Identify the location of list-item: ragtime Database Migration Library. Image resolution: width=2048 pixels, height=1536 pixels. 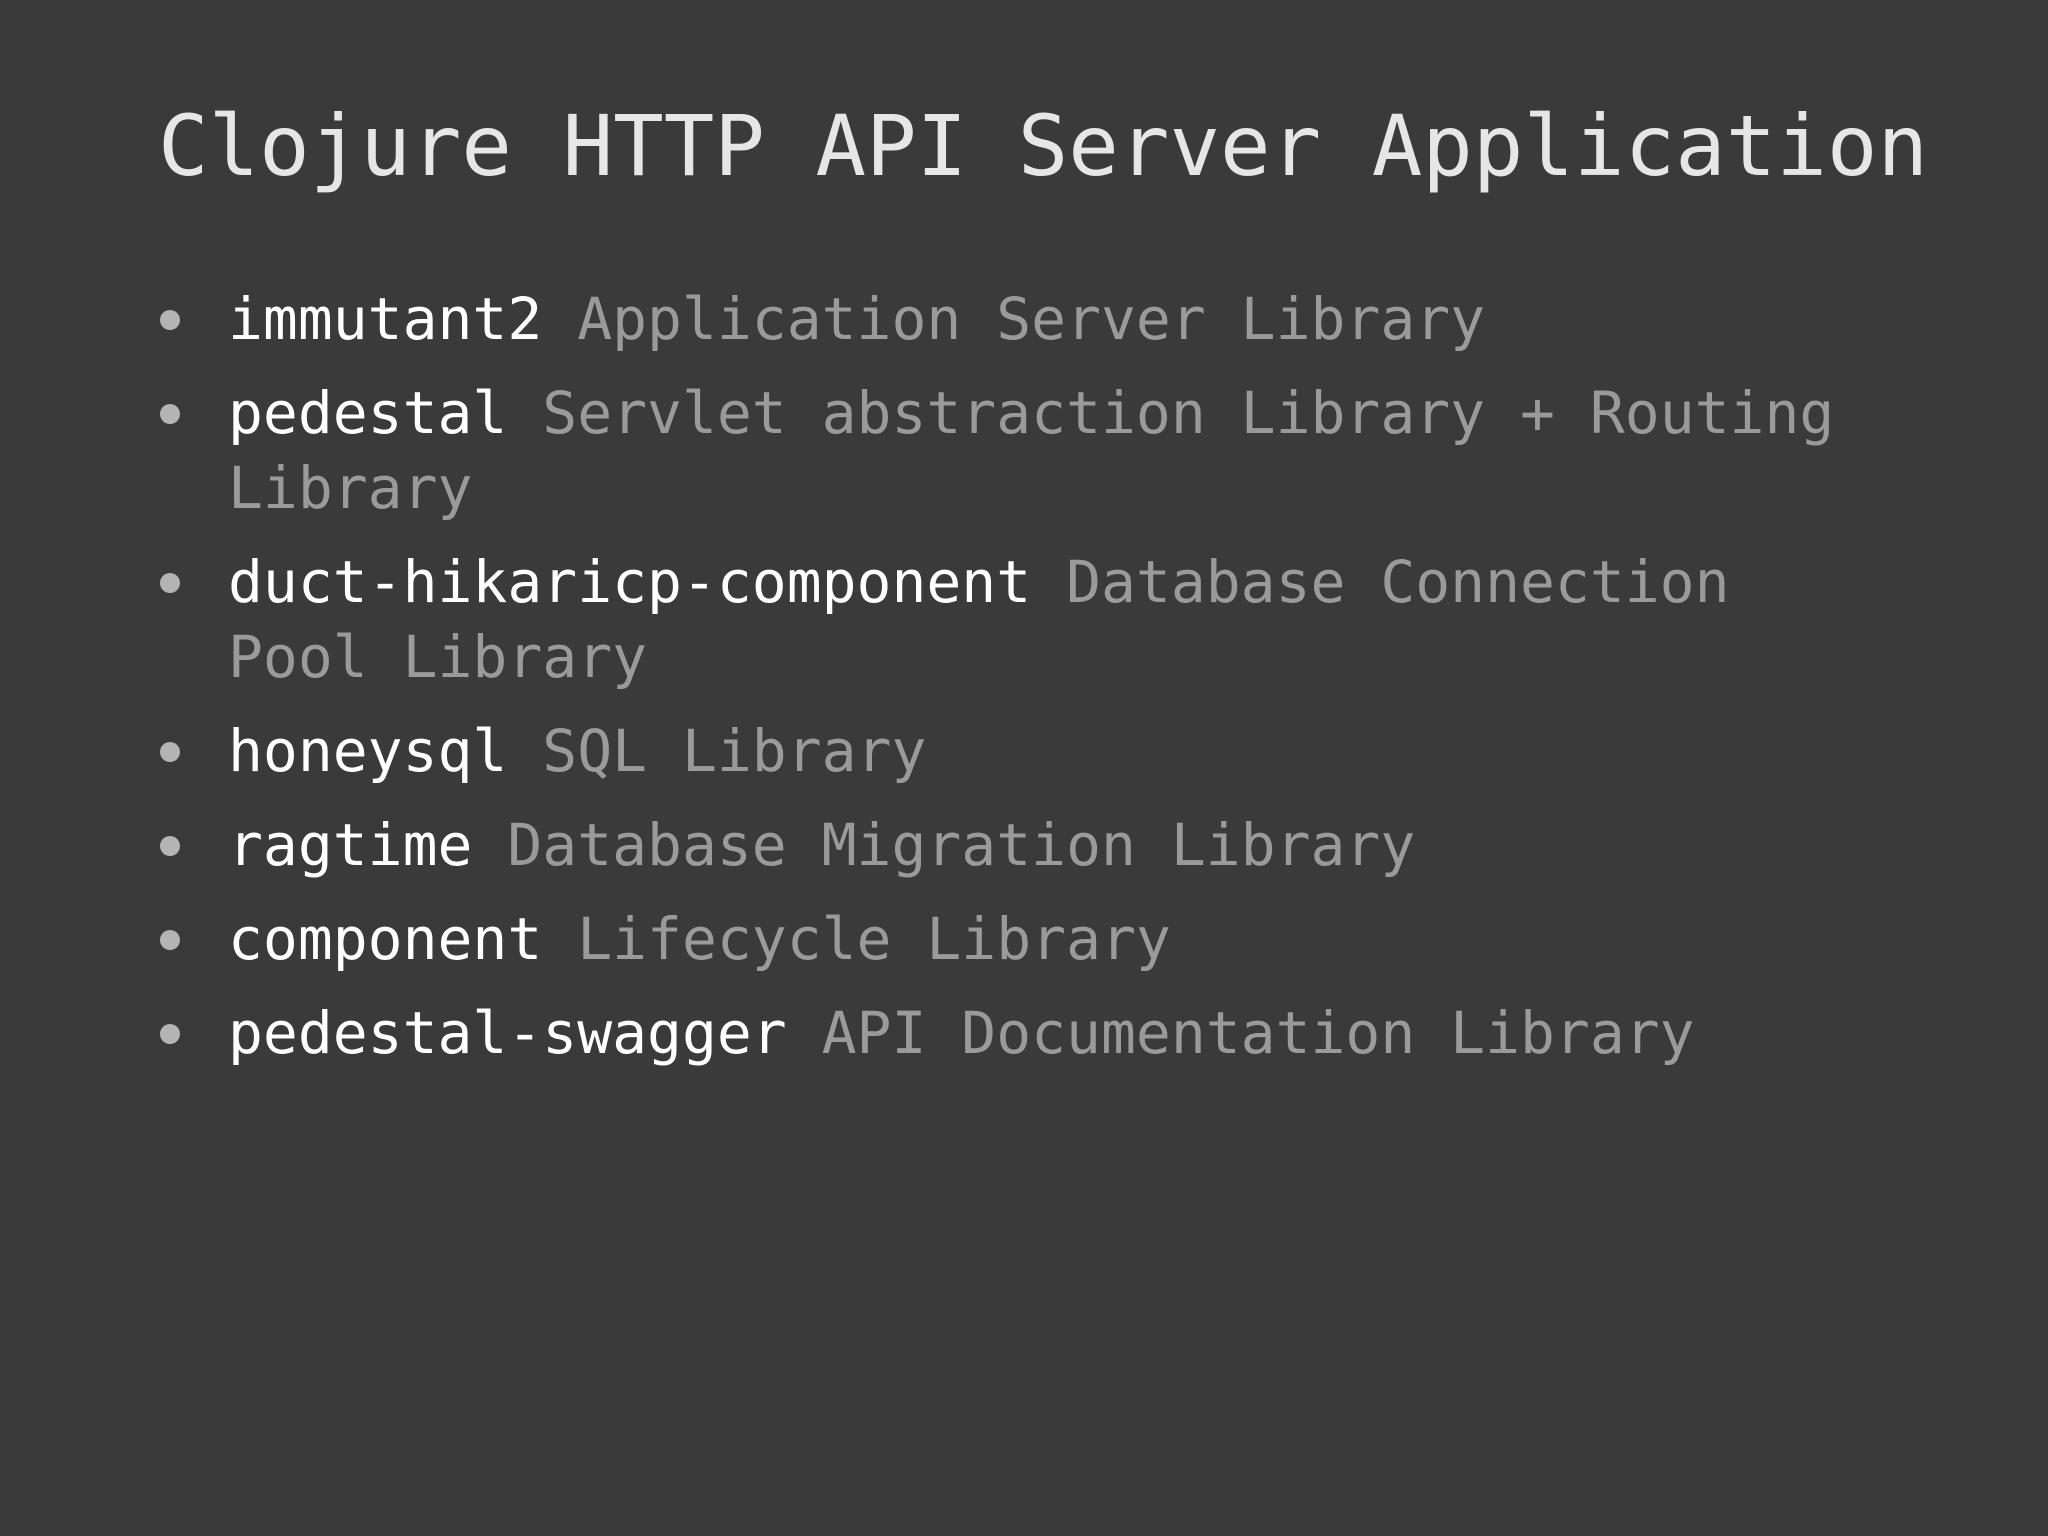
(1028, 845).